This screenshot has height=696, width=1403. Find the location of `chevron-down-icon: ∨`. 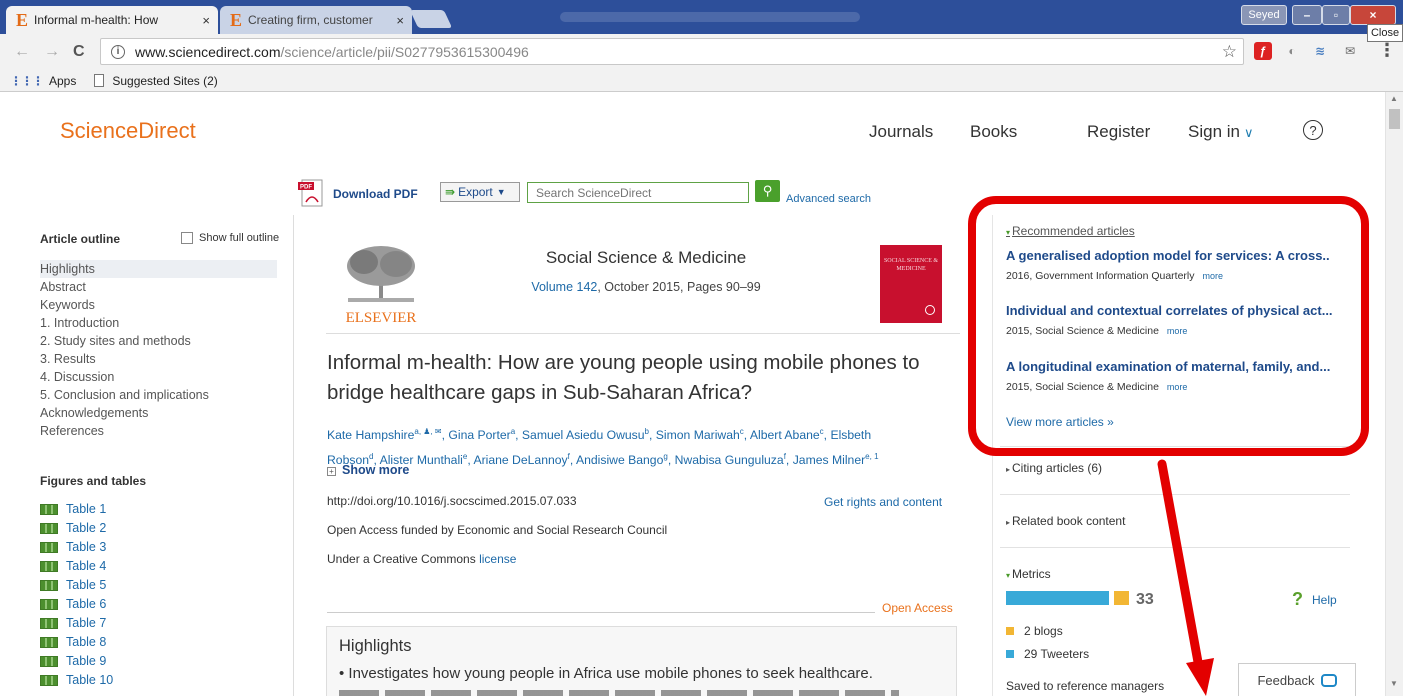

chevron-down-icon: ∨ is located at coordinates (1248, 132).